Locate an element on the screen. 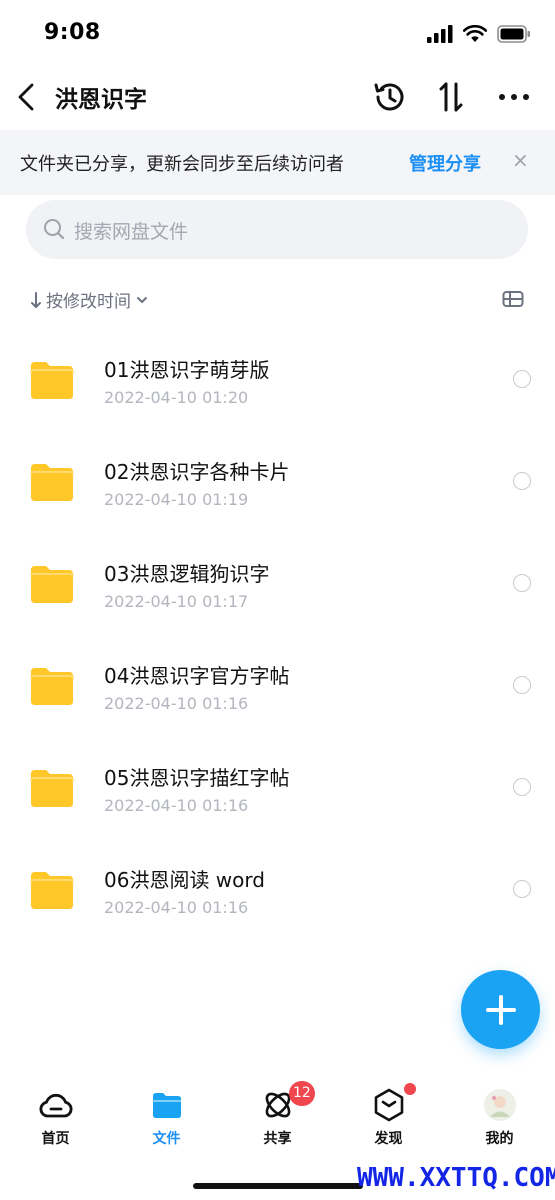 Image resolution: width=555 pixels, height=1200 pixels. file-date: 2022-04-10 01:19 is located at coordinates (176, 499).